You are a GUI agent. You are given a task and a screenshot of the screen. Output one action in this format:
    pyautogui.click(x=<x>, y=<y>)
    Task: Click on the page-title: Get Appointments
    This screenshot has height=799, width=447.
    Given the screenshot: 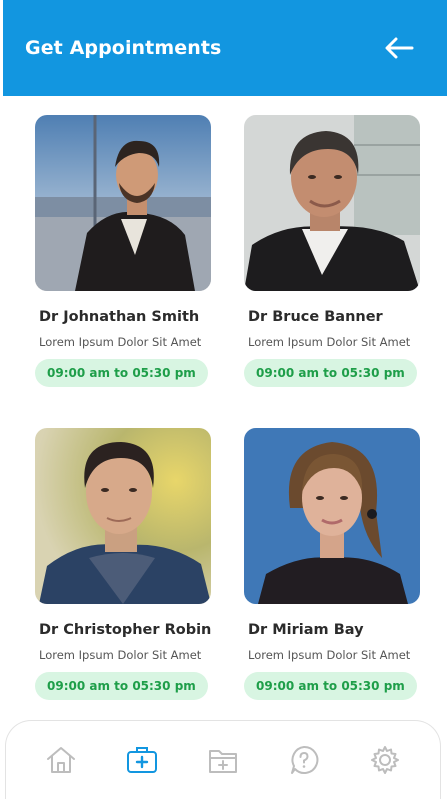 What is the action you would take?
    pyautogui.click(x=123, y=48)
    